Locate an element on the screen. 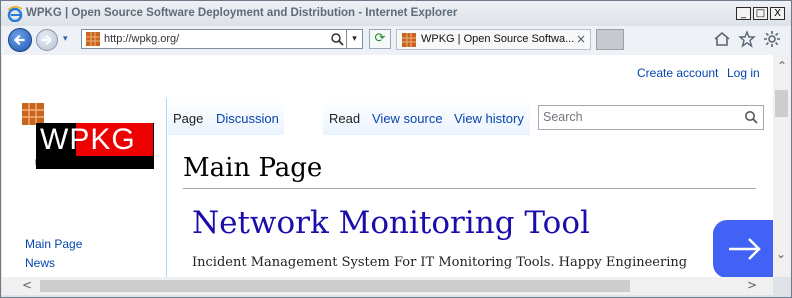 The image size is (792, 298). vertical-scrollbar: ⌃ ⌄ is located at coordinates (782, 166).